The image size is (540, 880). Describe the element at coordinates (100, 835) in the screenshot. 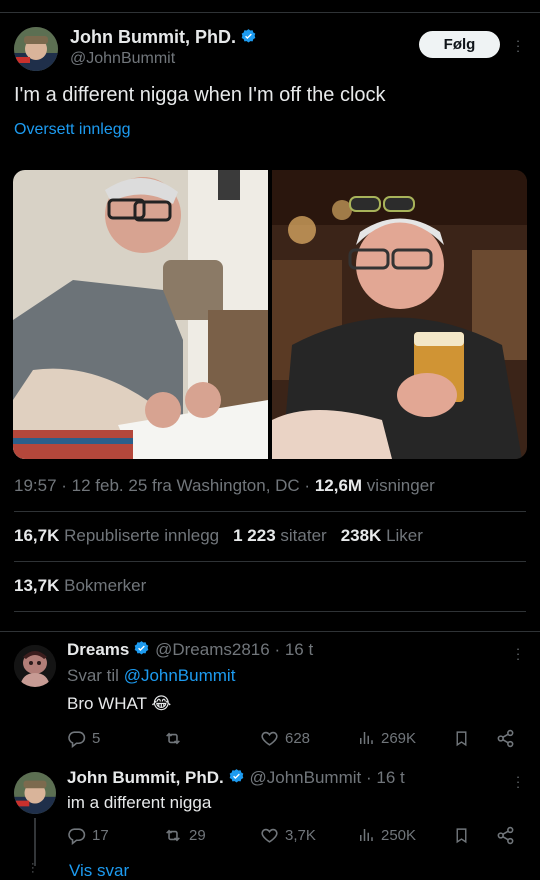

I see `reply-2-reply-count: 17` at that location.